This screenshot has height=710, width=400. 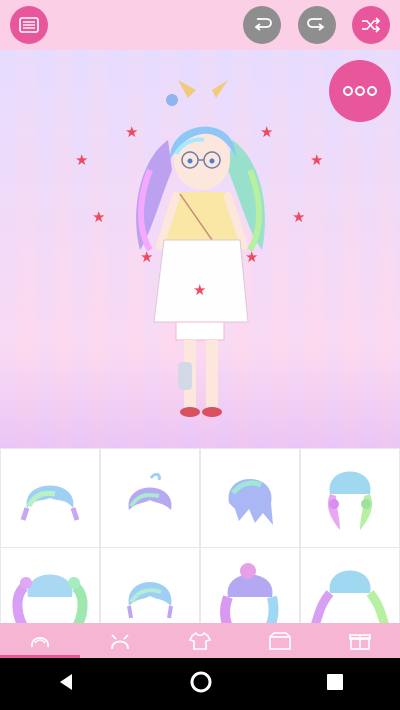 I want to click on redo-button, so click(x=317, y=25).